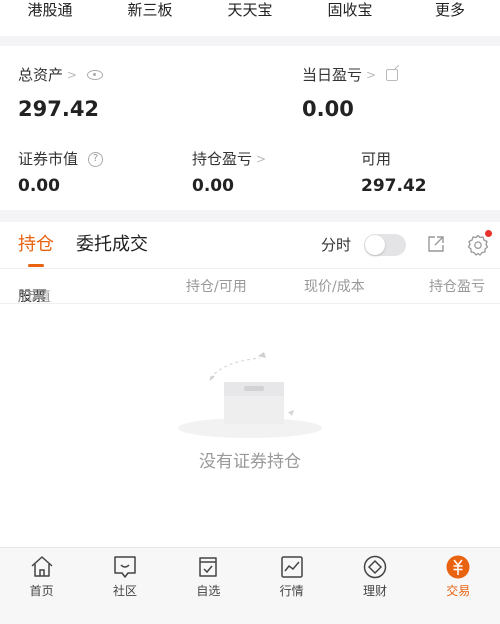 The height and width of the screenshot is (624, 500). What do you see at coordinates (150, 10) in the screenshot?
I see `nav-item-neeq: 新三板` at bounding box center [150, 10].